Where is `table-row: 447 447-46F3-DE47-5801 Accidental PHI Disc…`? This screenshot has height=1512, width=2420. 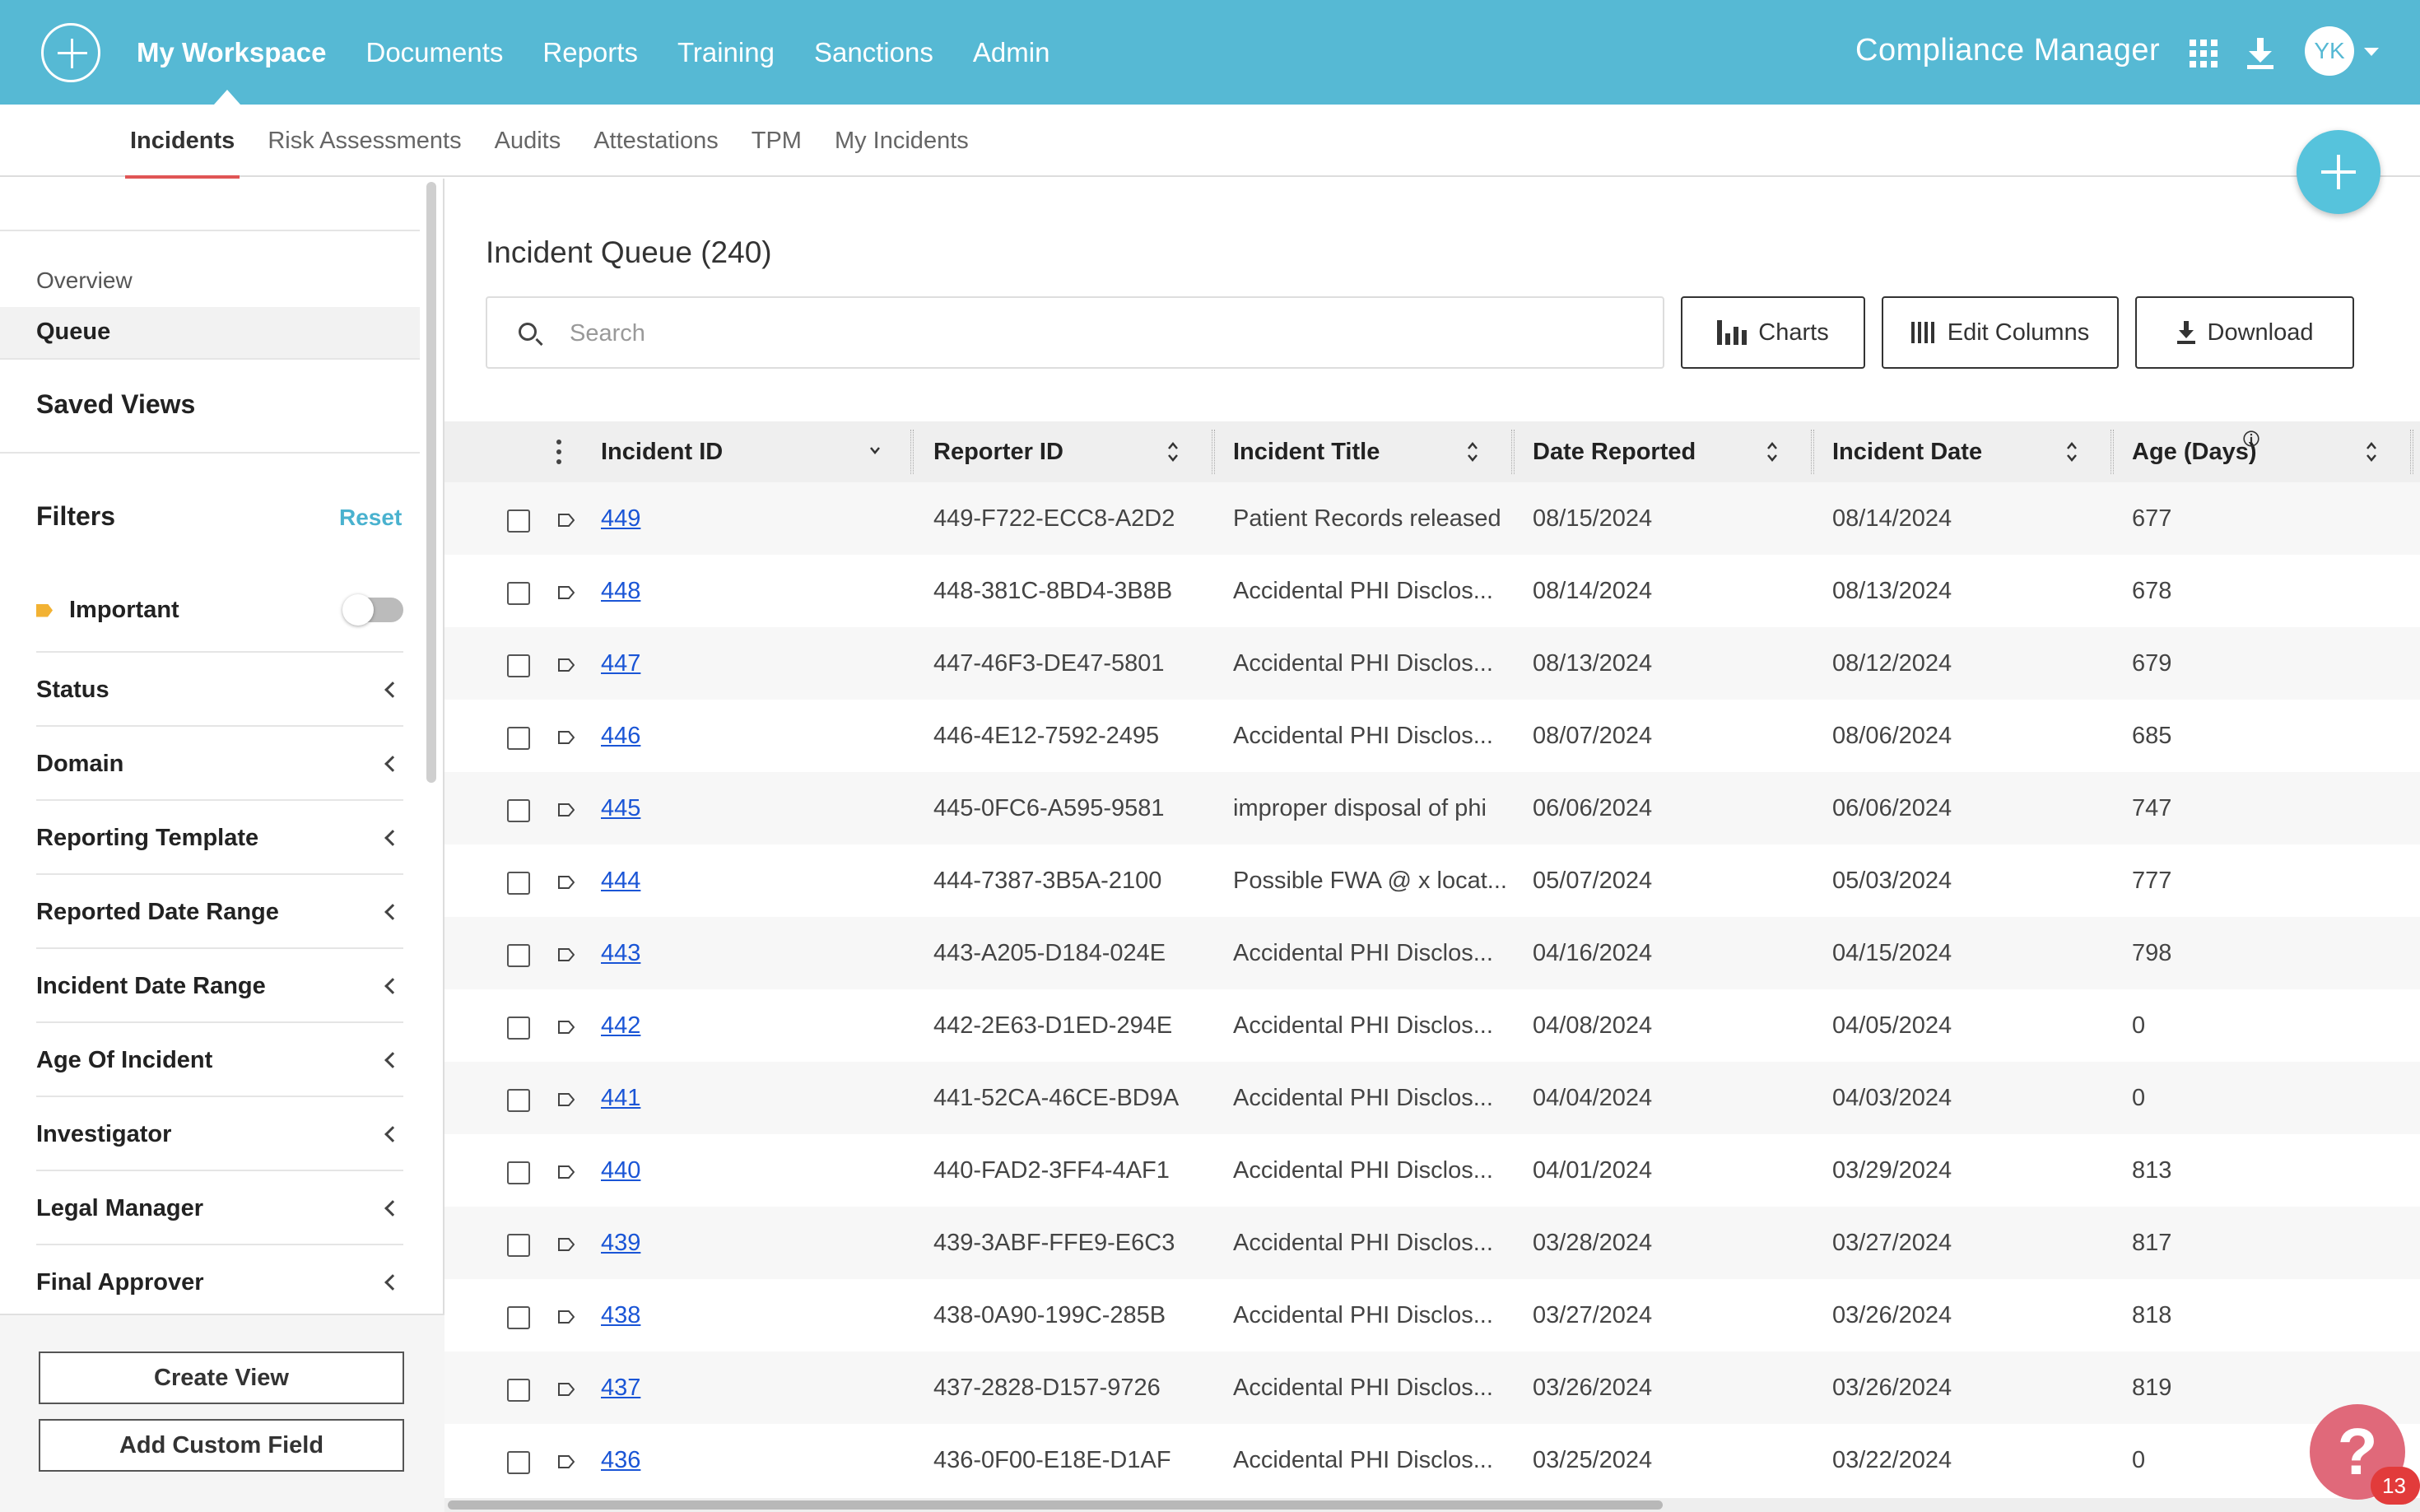 table-row: 447 447-46F3-DE47-5801 Accidental PHI Disc… is located at coordinates (1432, 663).